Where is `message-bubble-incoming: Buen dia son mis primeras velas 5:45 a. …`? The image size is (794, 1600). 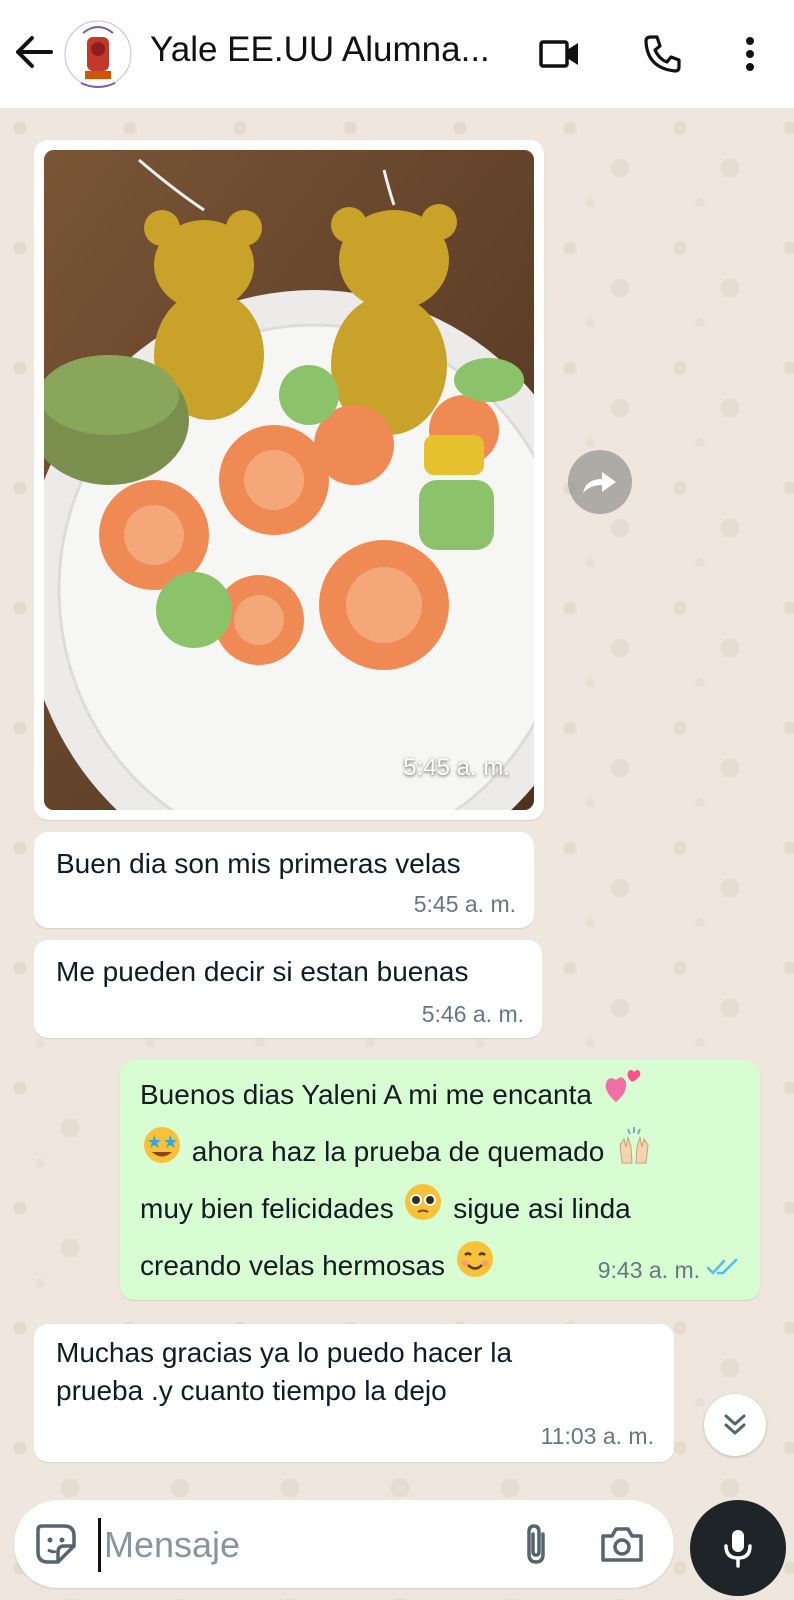 message-bubble-incoming: Buen dia son mis primeras velas 5:45 a. … is located at coordinates (284, 880).